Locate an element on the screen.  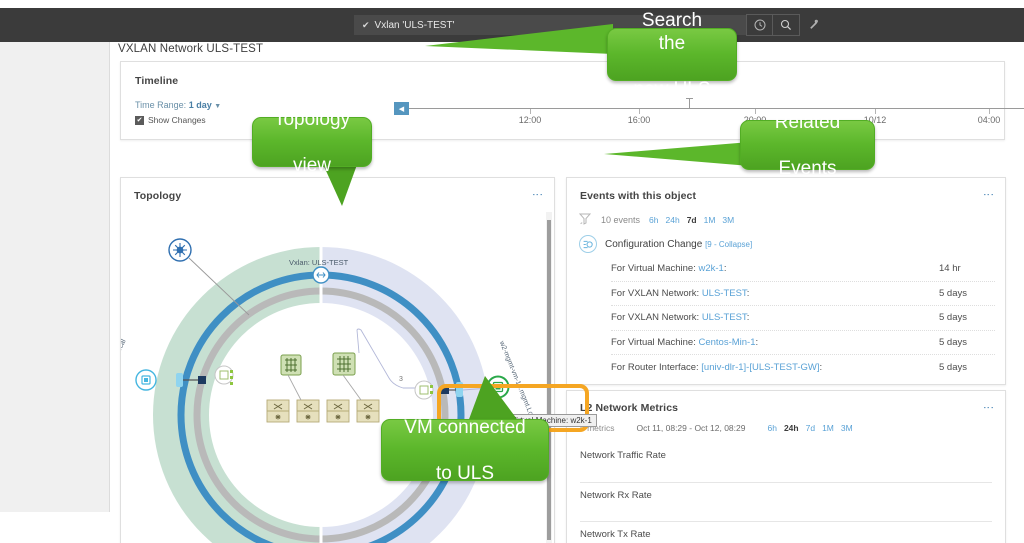
callout-topology-line1: Topology is located at coordinates (312, 119).